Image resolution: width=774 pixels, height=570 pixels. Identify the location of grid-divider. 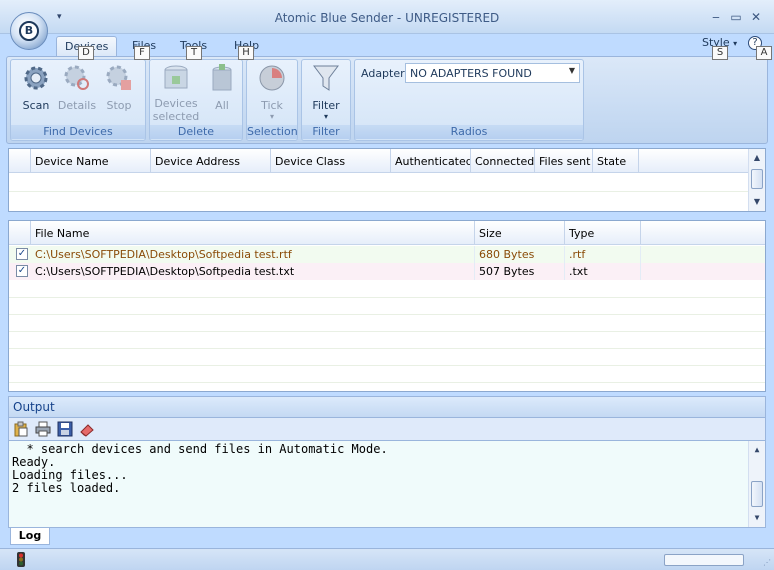
(379, 191).